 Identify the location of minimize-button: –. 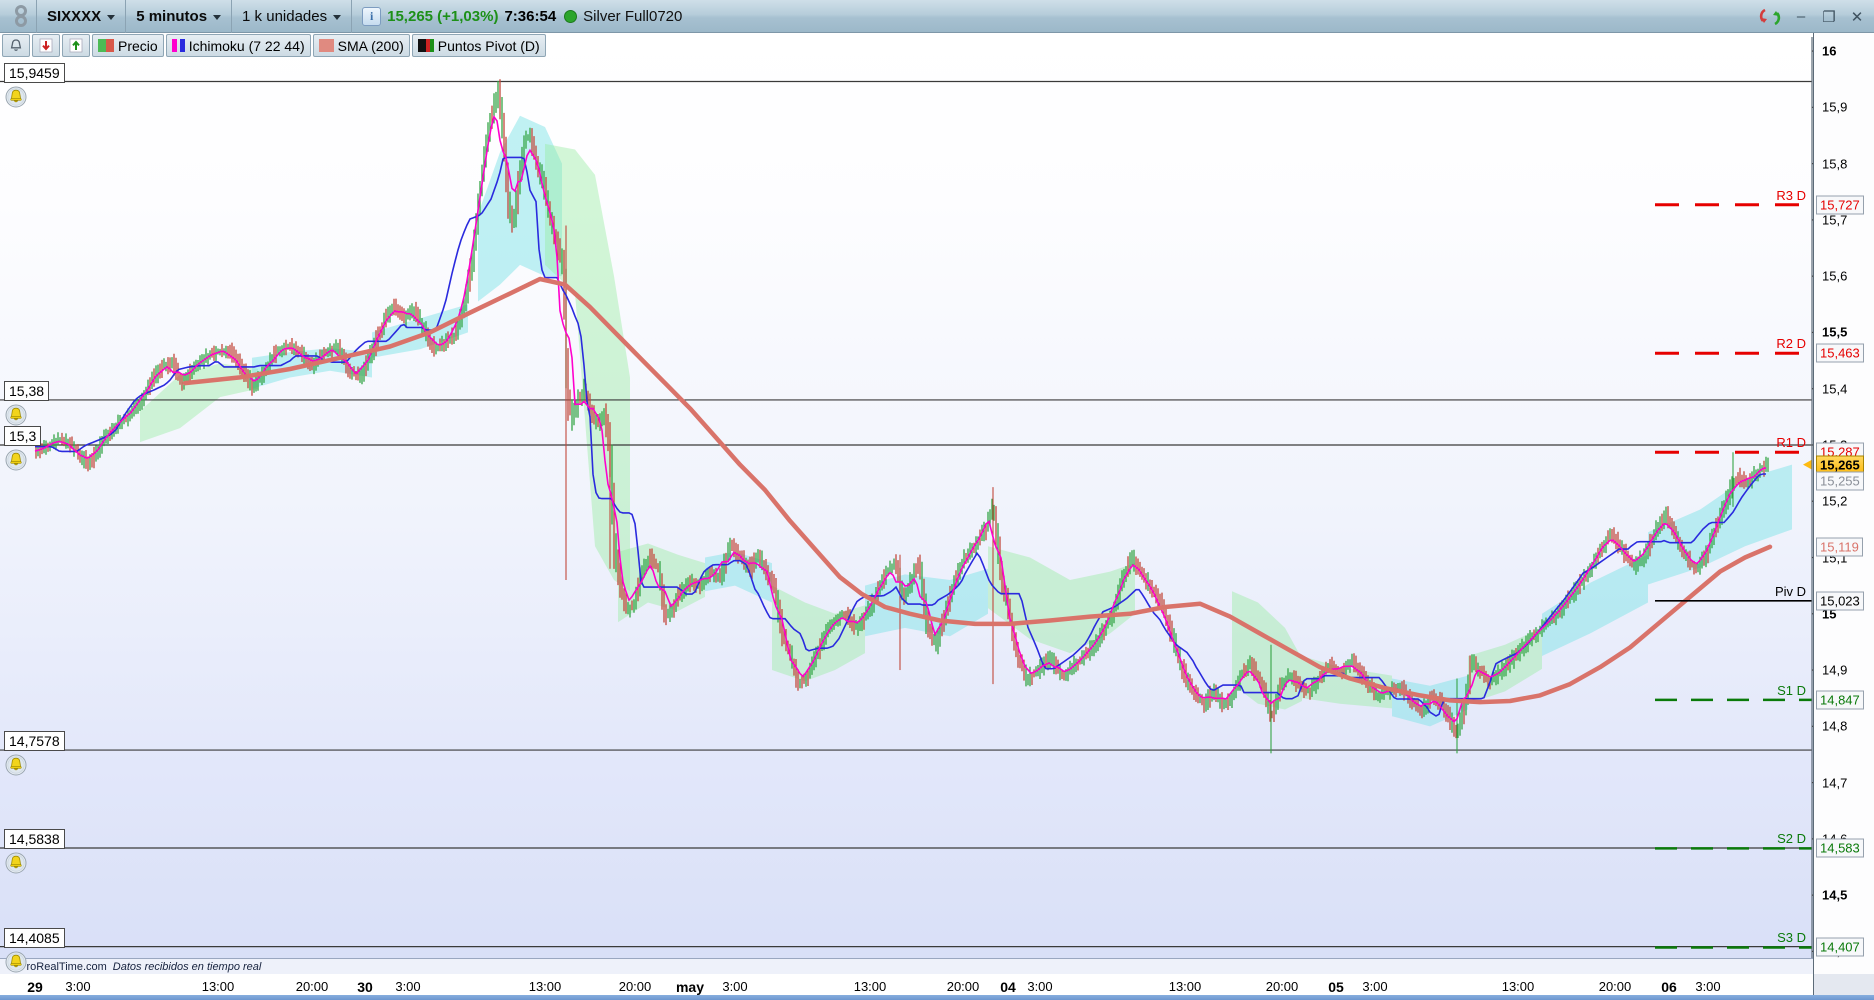
(1801, 16).